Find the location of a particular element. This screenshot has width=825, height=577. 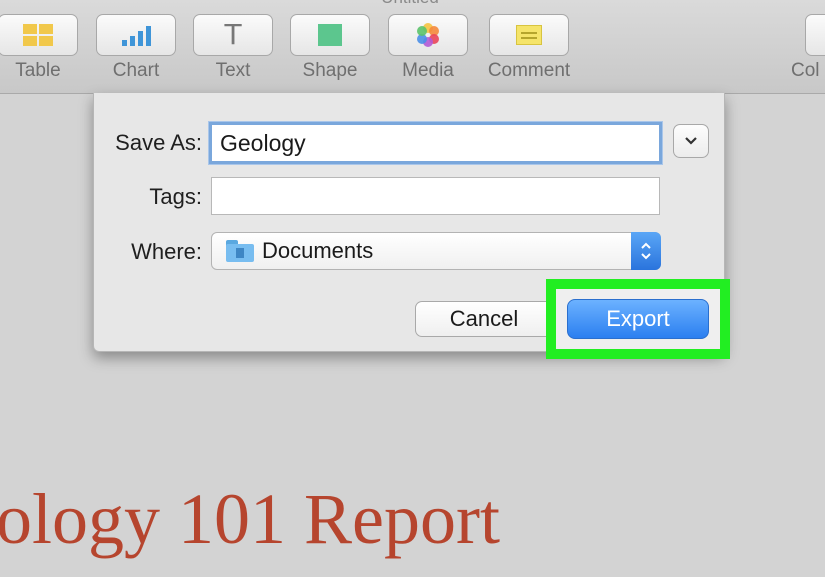

media-icon is located at coordinates (428, 35).